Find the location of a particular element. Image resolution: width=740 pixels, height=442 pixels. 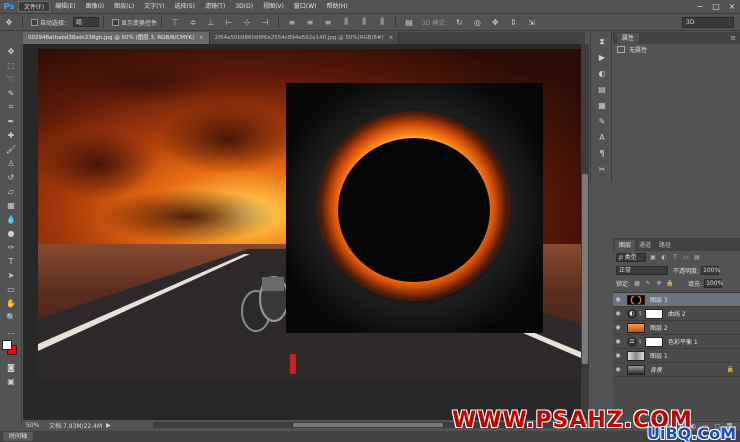

lock-image-icon: ✎ is located at coordinates (648, 284).